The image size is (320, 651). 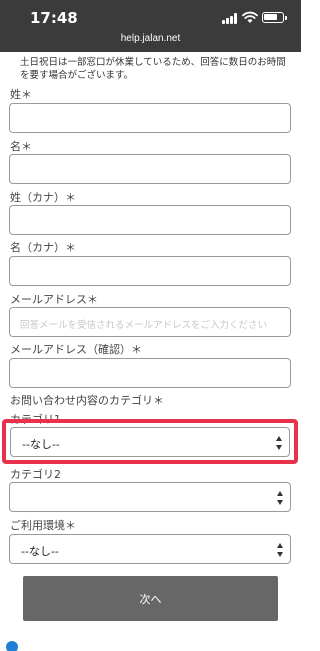 I want to click on environment-value: --なし--, so click(x=40, y=551).